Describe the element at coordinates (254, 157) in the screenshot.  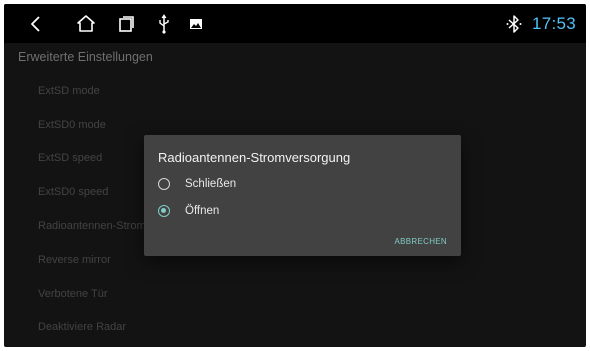
I see `dialog-title: Radioantennen-Stromversorgung` at that location.